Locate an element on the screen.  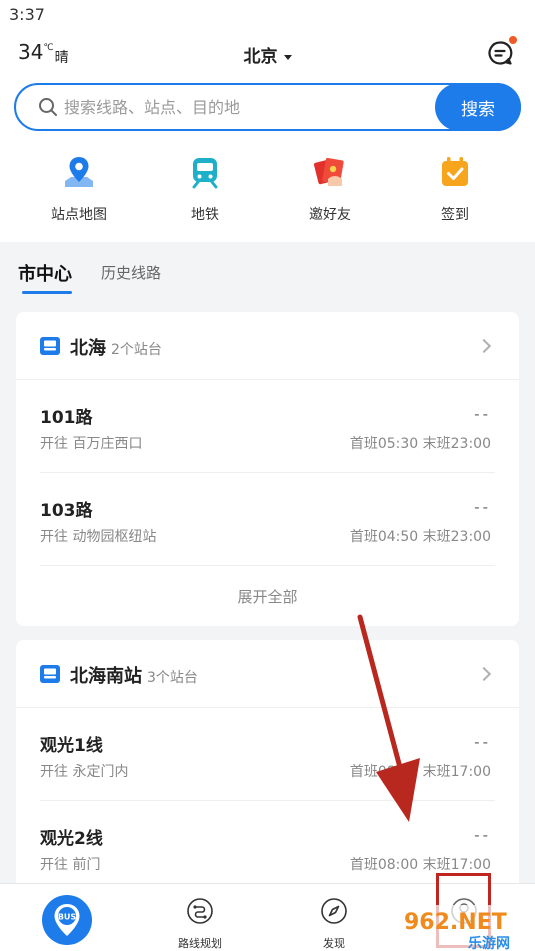
station-header: 北海 2个站台 is located at coordinates (267, 346).